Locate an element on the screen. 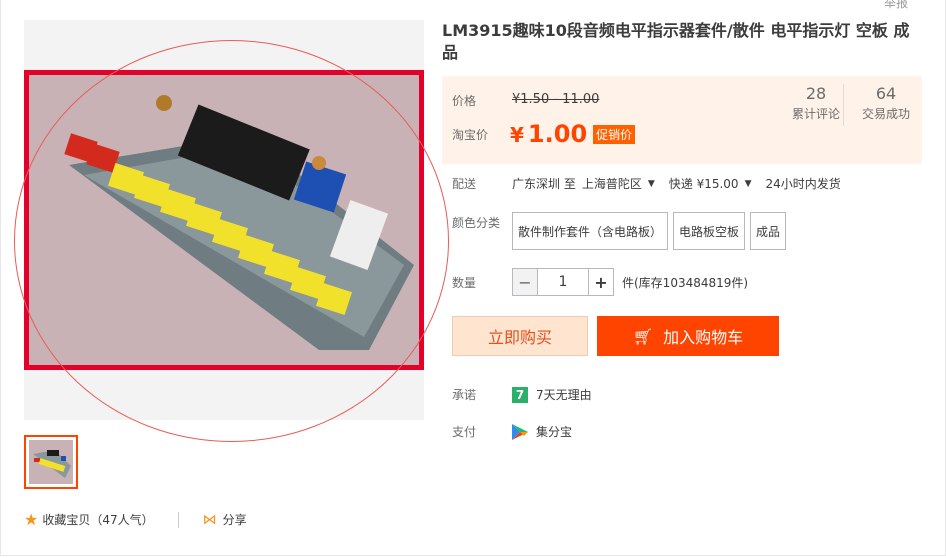 This screenshot has height=558, width=946. payment-label: 支付 is located at coordinates (464, 432).